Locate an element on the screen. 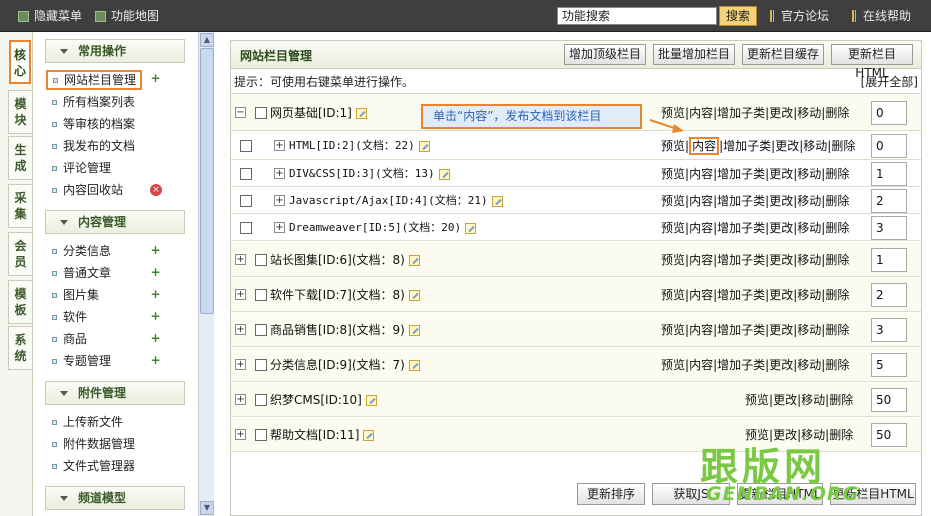  collapse-icon: − is located at coordinates (240, 112).